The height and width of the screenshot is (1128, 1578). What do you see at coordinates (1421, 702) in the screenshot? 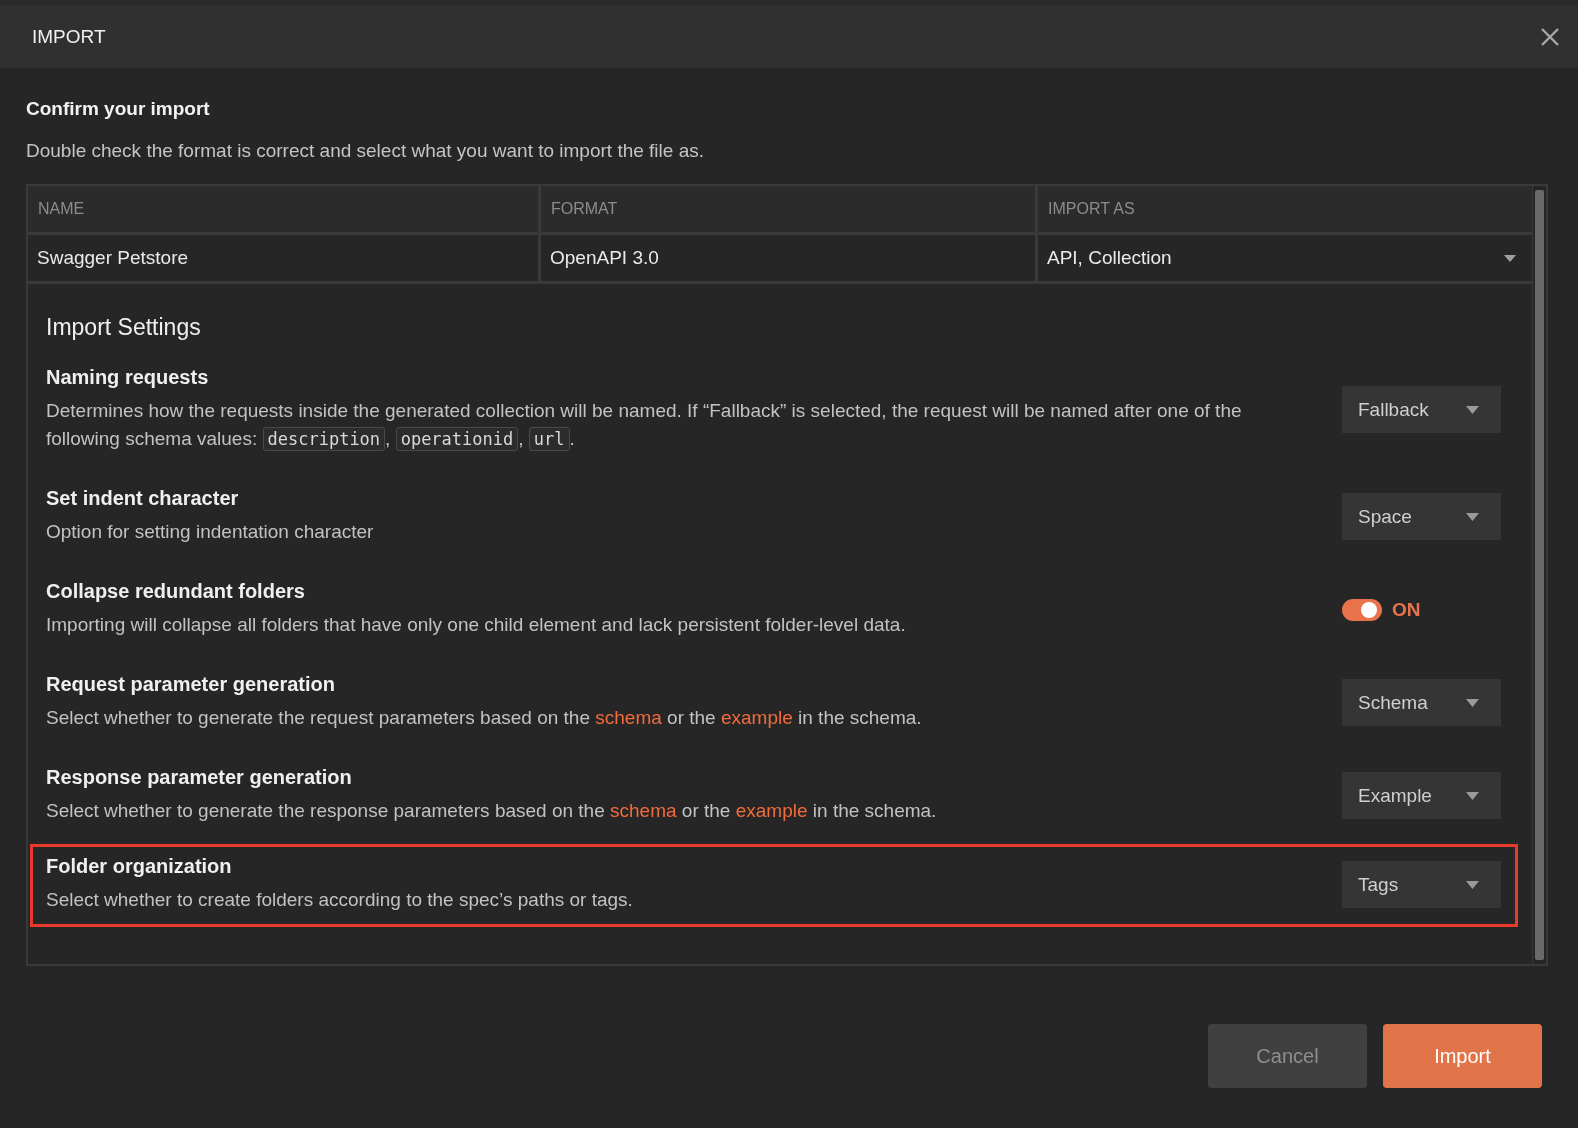
I see `setting-dropdown: Schema` at bounding box center [1421, 702].